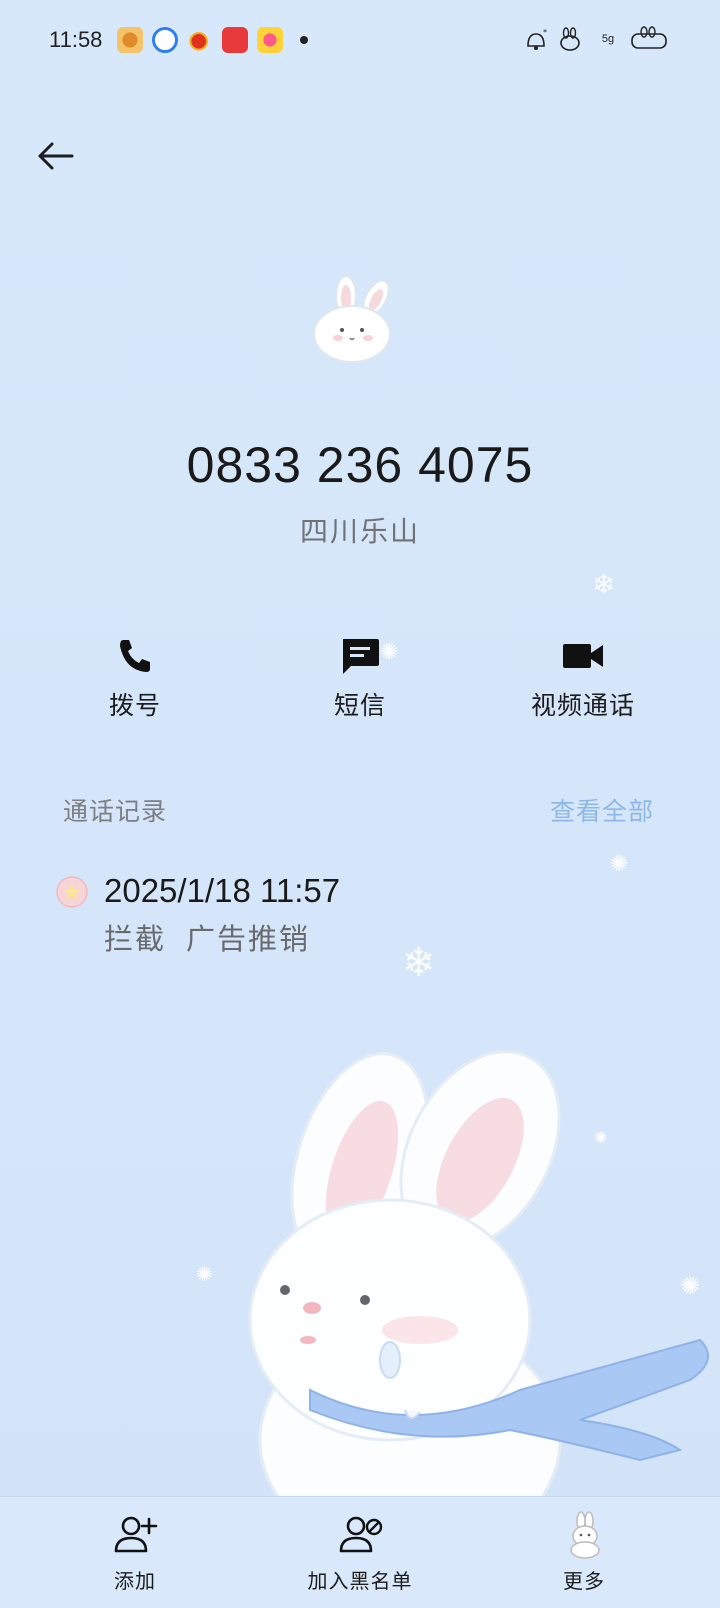  I want to click on more-button: 更多, so click(584, 1552).